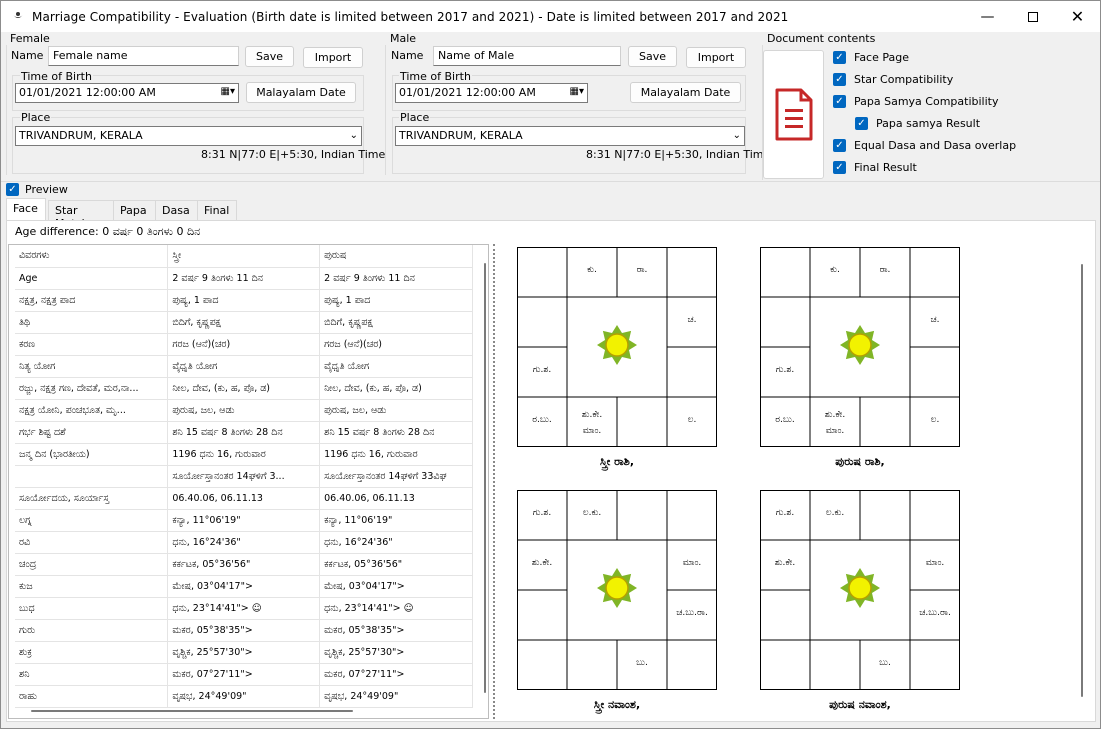  I want to click on female-name-input: Female name, so click(143, 56).